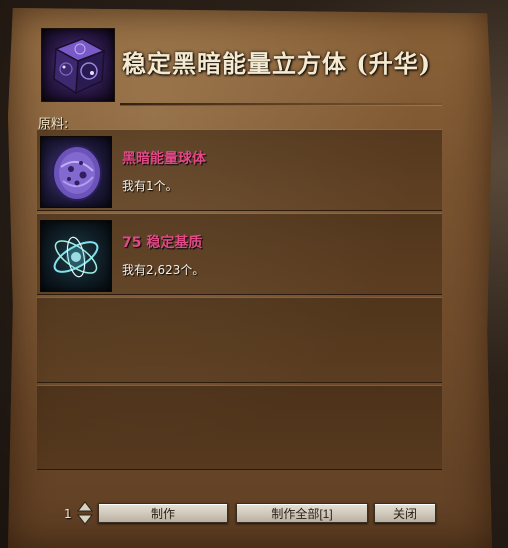 This screenshot has height=548, width=508. I want to click on material-row: 75 稳定基质 我有2,623个。, so click(239, 254).